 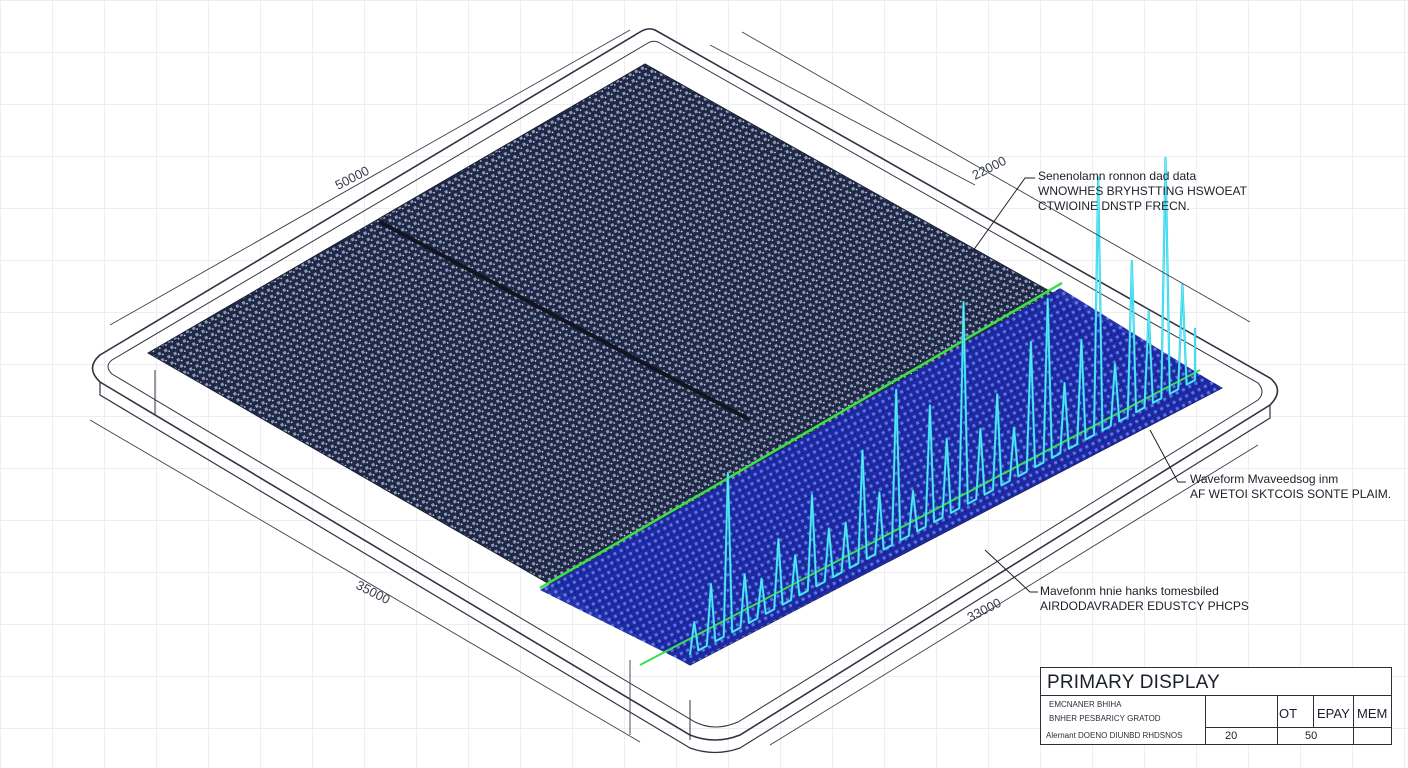 What do you see at coordinates (352, 178) in the screenshot?
I see `dimension-top-left: 50000` at bounding box center [352, 178].